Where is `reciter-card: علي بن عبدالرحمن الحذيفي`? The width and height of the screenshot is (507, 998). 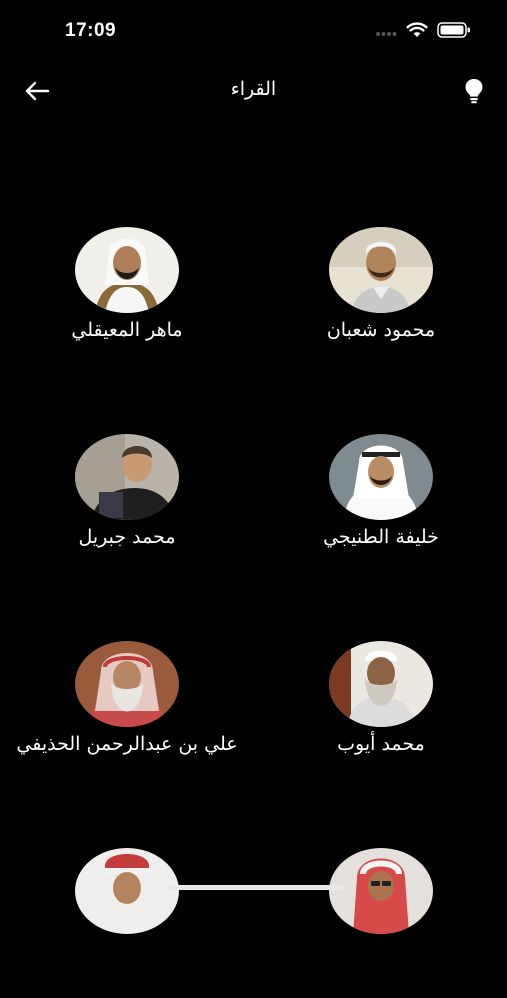
reciter-card: علي بن عبدالرحمن الحذيفي is located at coordinates (127, 716).